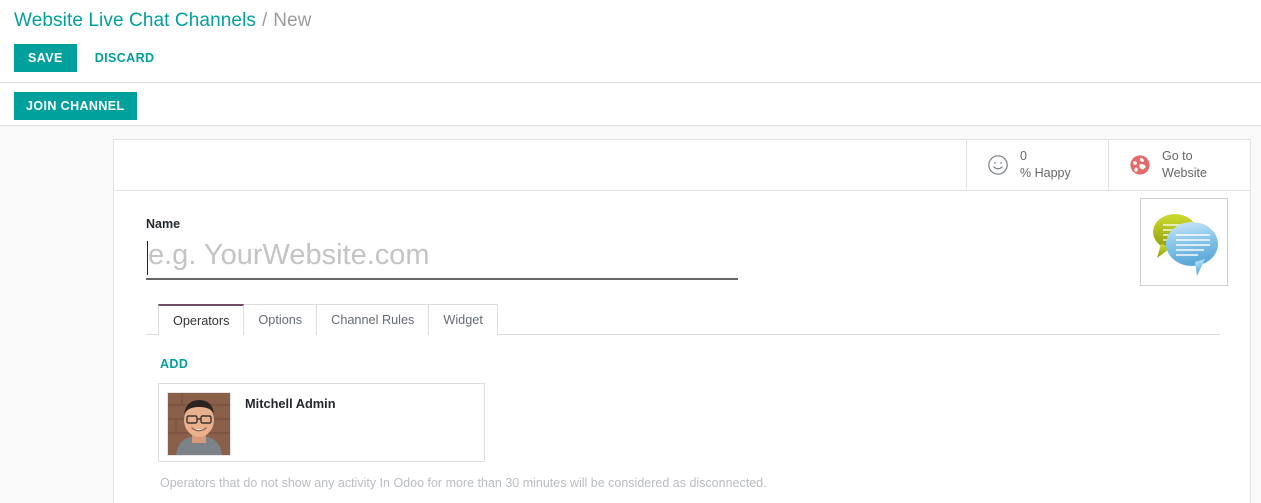  Describe the element at coordinates (630, 20) in the screenshot. I see `breadcrumb: Website Live Chat Channels / New` at that location.